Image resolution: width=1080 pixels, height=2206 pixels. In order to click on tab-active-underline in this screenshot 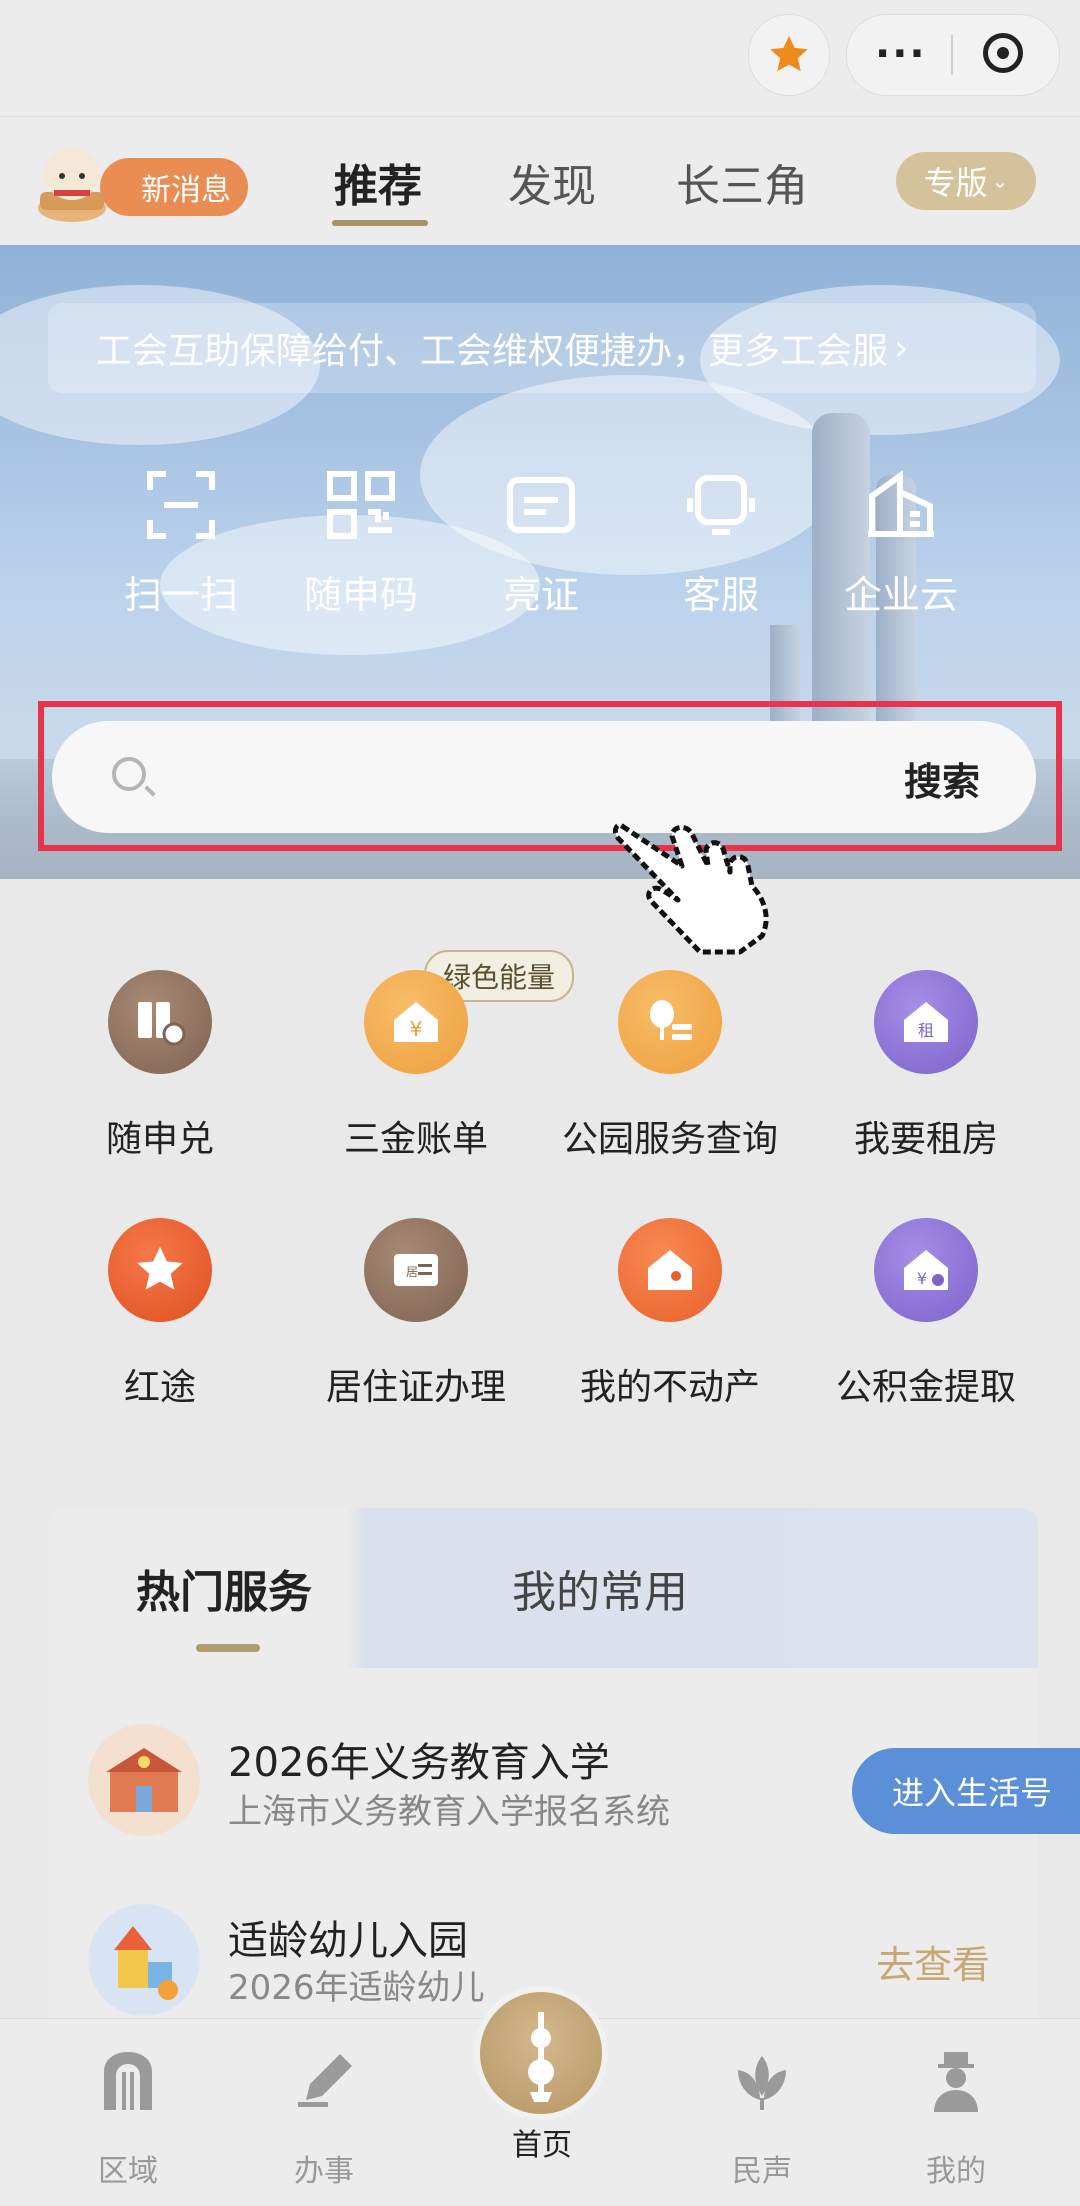, I will do `click(380, 223)`.